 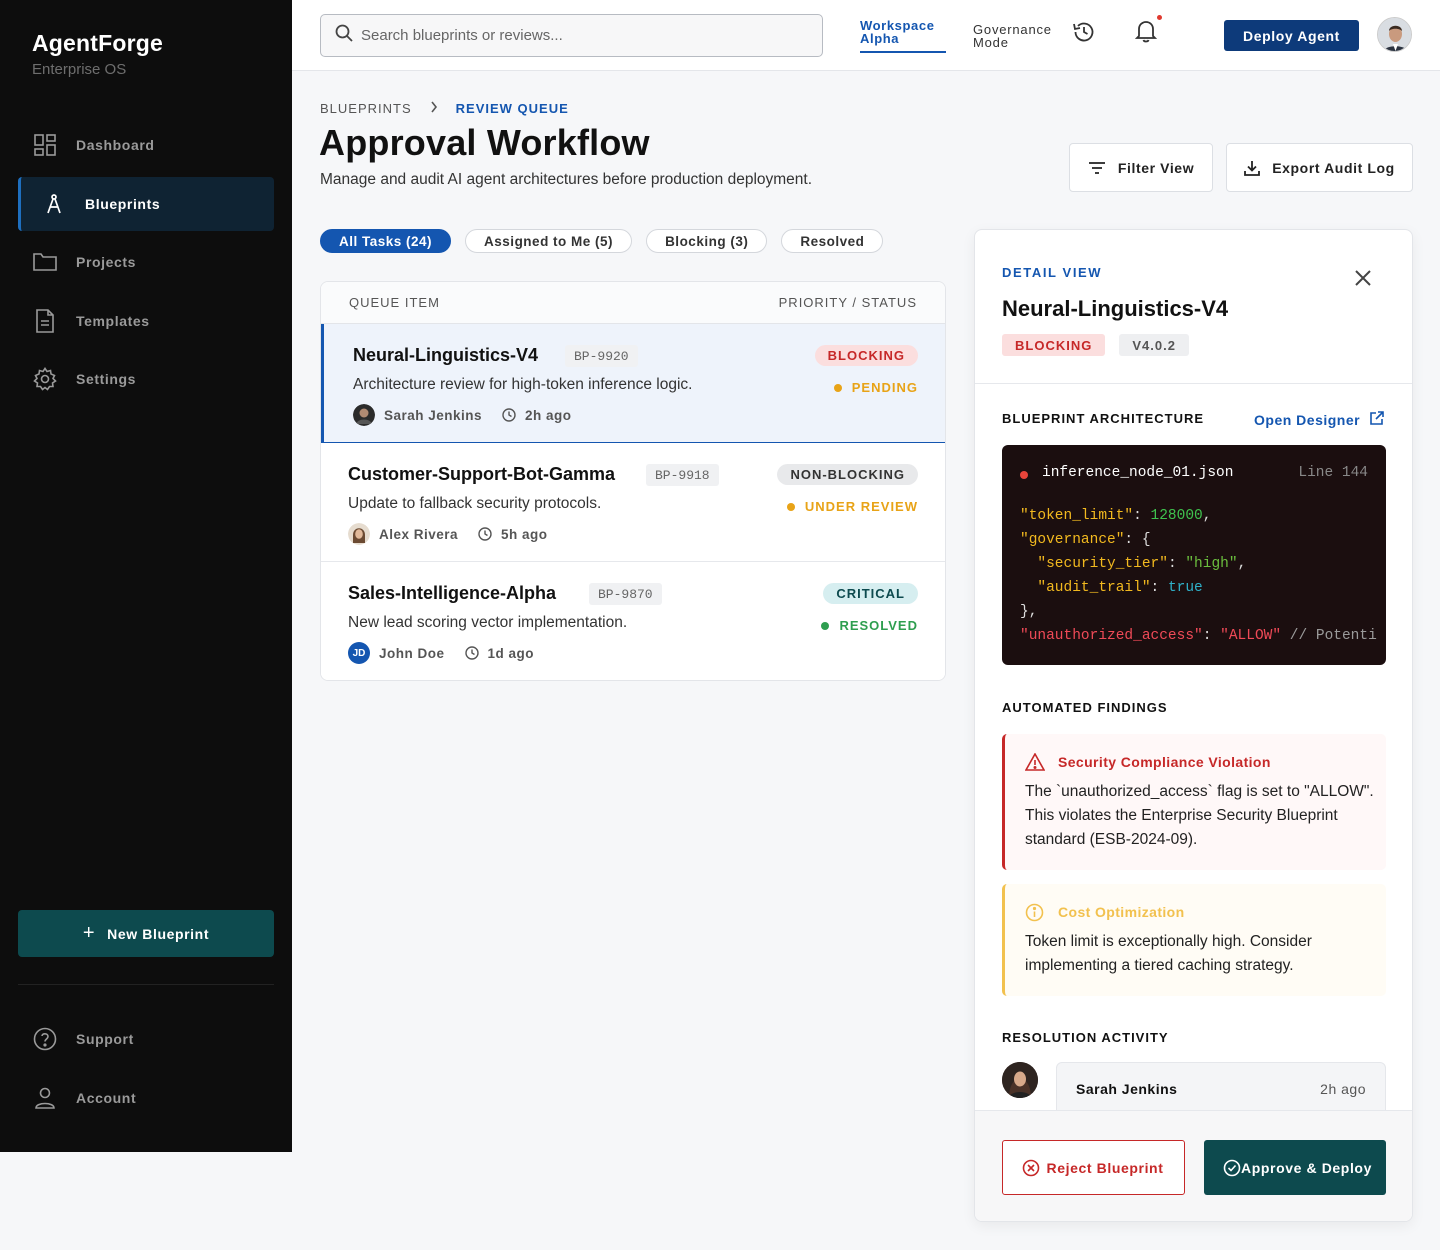 I want to click on bell-icon, so click(x=1146, y=33).